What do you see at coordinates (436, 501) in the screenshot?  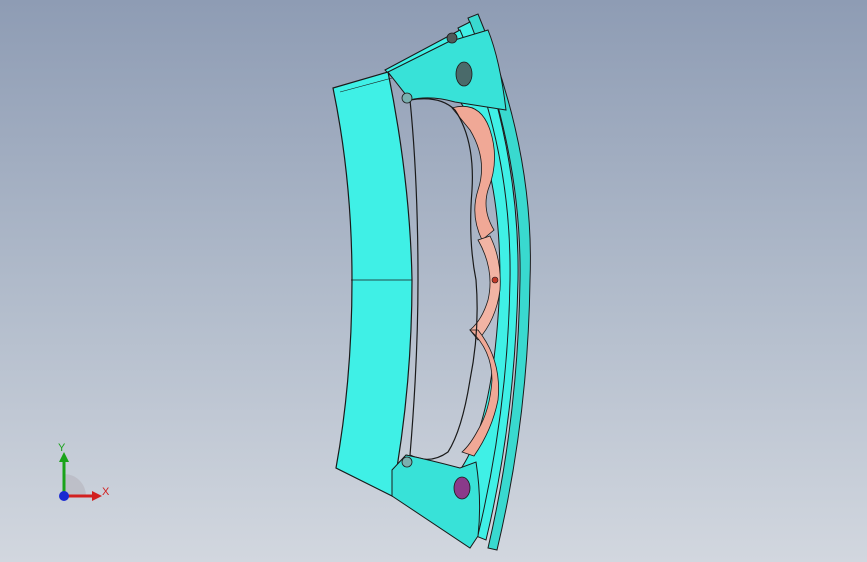 I see `bottom-bracket` at bounding box center [436, 501].